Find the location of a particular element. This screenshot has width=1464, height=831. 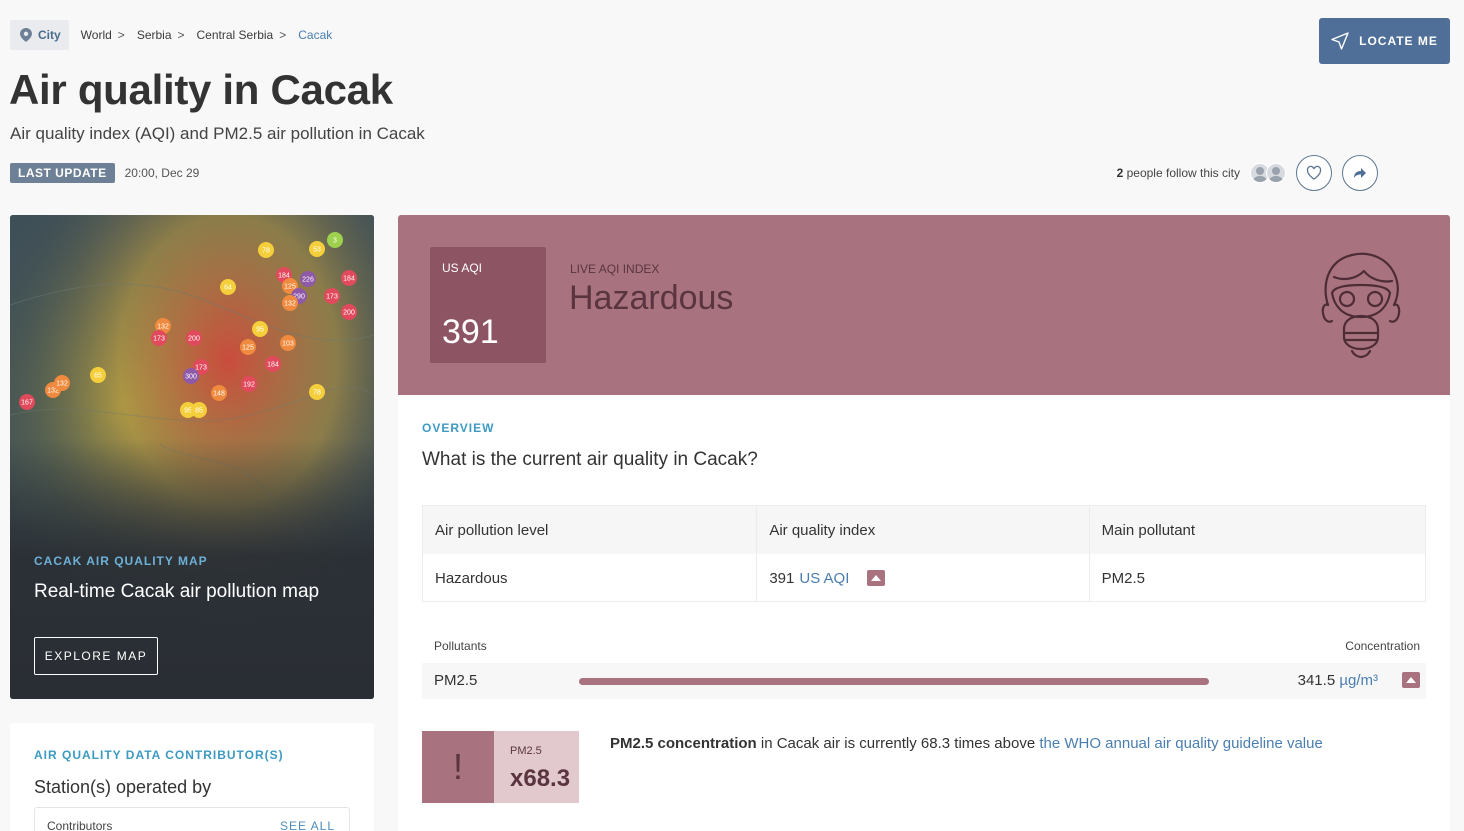

contributors-label: Contributors is located at coordinates (80, 825).